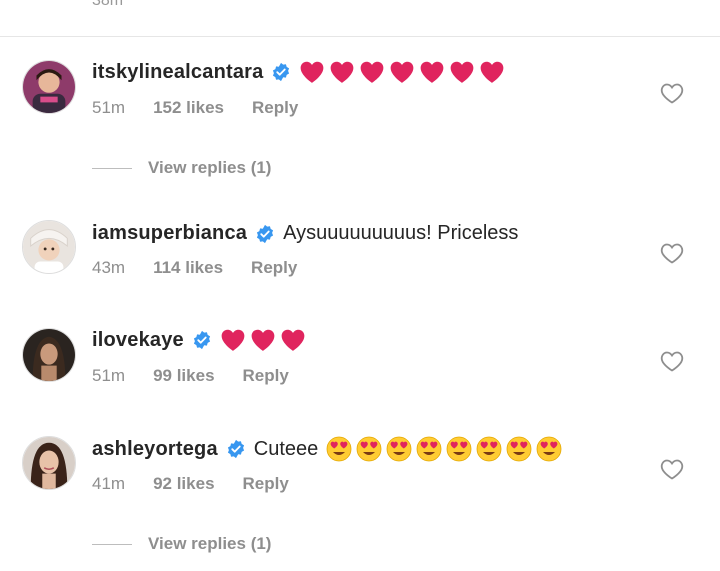  Describe the element at coordinates (155, 449) in the screenshot. I see `username: ashleyortega` at that location.